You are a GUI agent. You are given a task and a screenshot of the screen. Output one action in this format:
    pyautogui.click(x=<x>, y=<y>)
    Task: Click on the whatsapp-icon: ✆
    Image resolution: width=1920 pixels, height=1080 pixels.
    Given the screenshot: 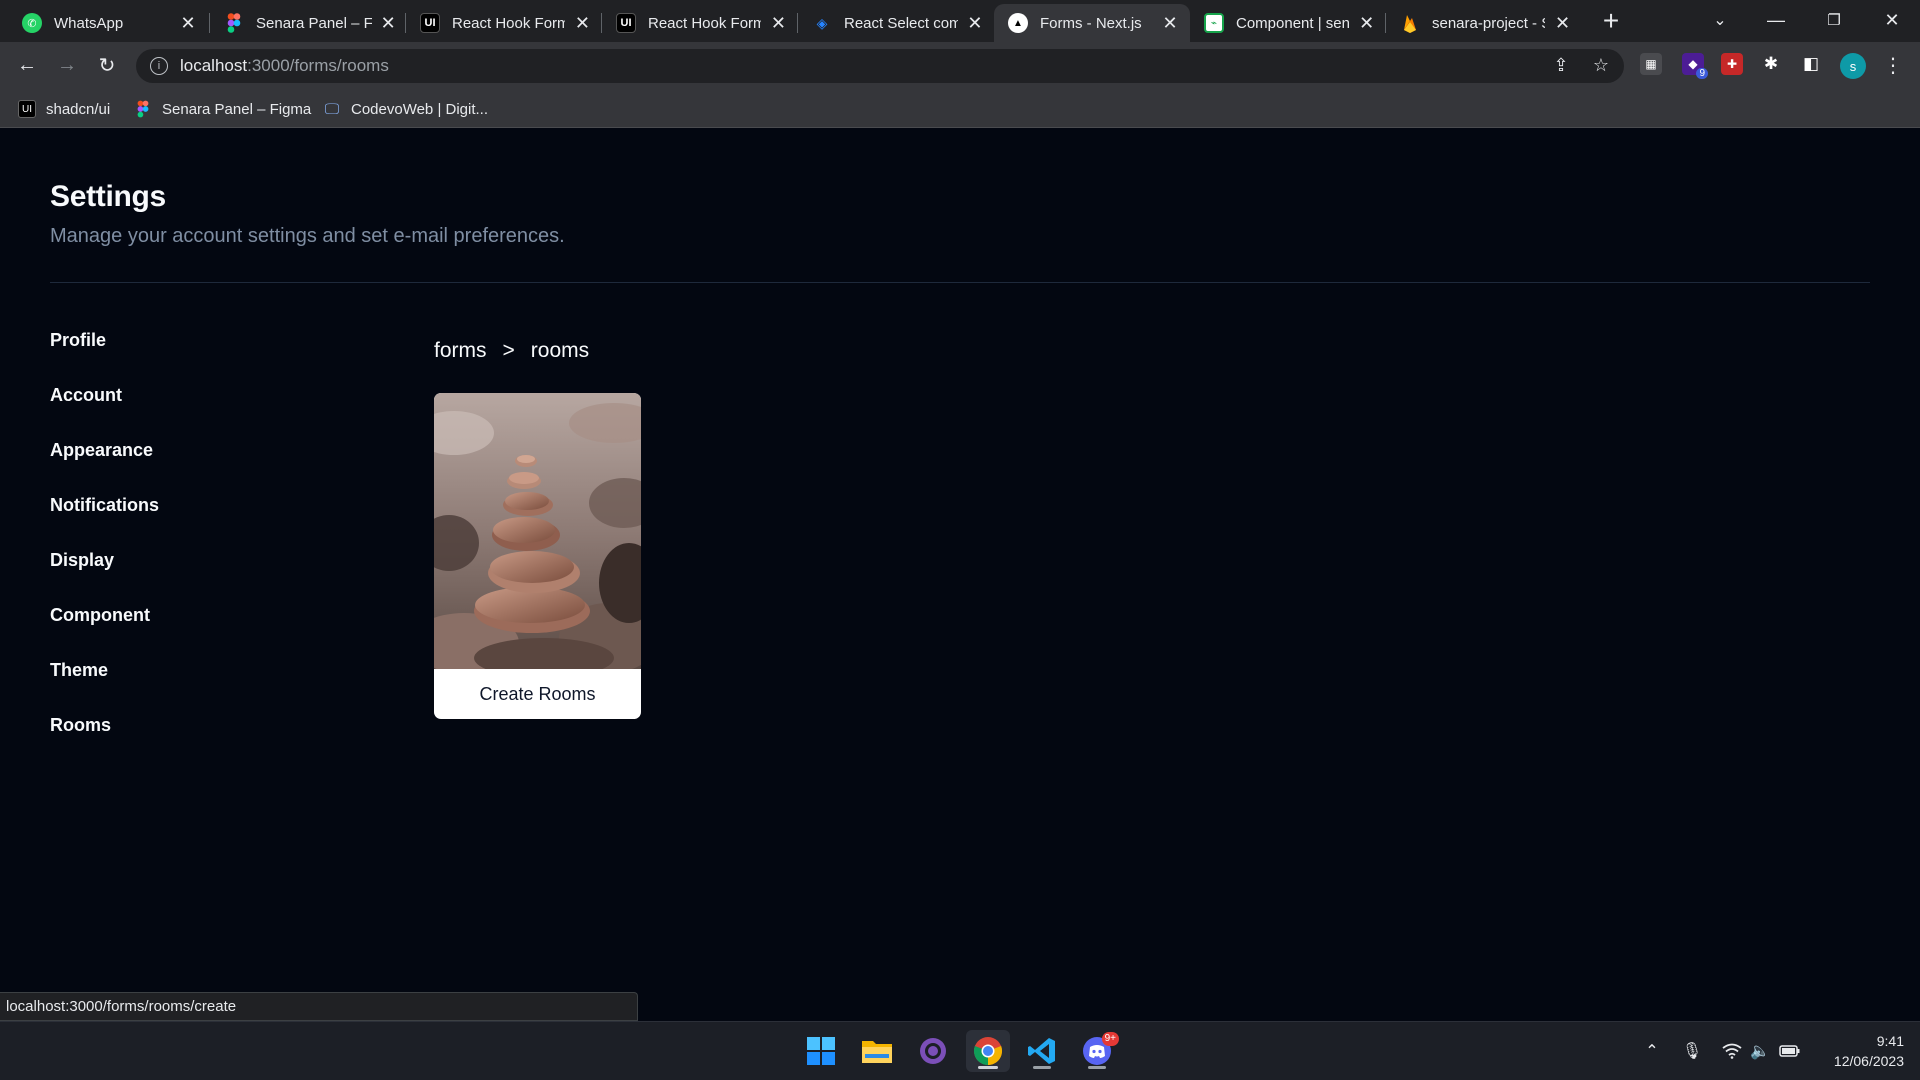 What is the action you would take?
    pyautogui.click(x=32, y=23)
    